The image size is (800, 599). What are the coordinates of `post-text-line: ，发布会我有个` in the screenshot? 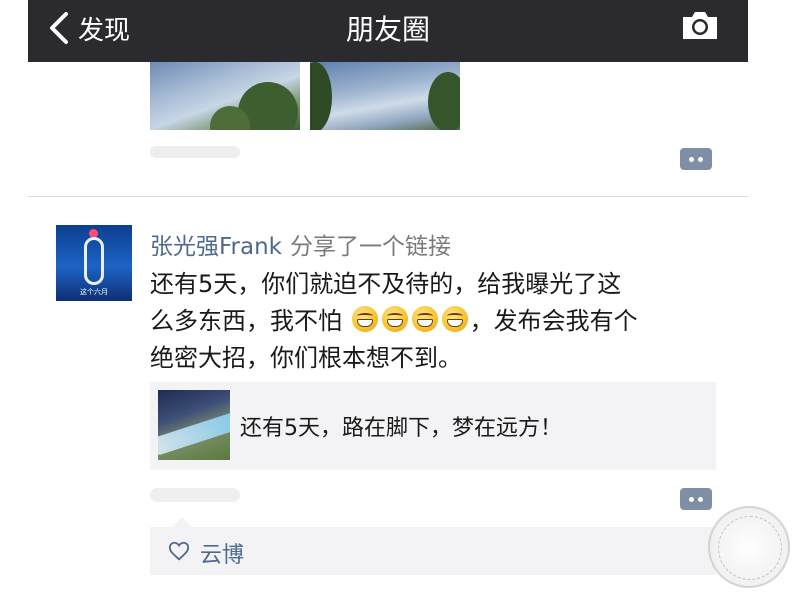 It's located at (553, 321).